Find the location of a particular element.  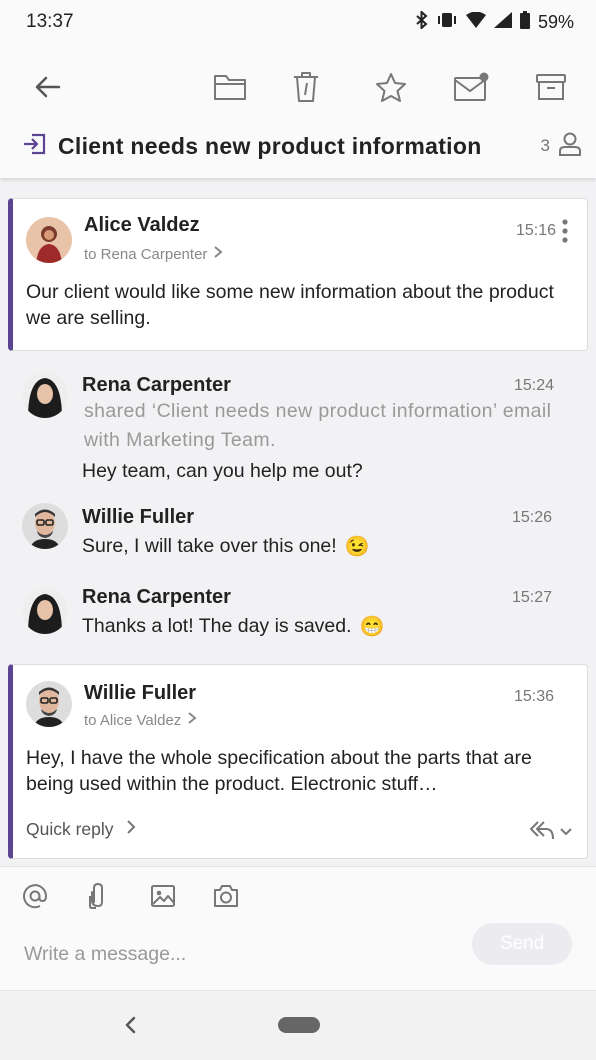

message-input is located at coordinates (239, 954).